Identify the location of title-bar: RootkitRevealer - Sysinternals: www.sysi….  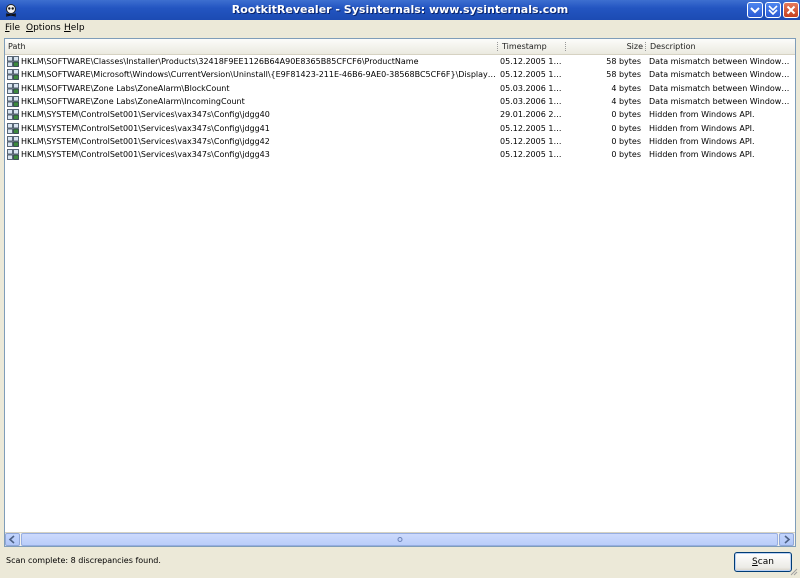
(400, 10).